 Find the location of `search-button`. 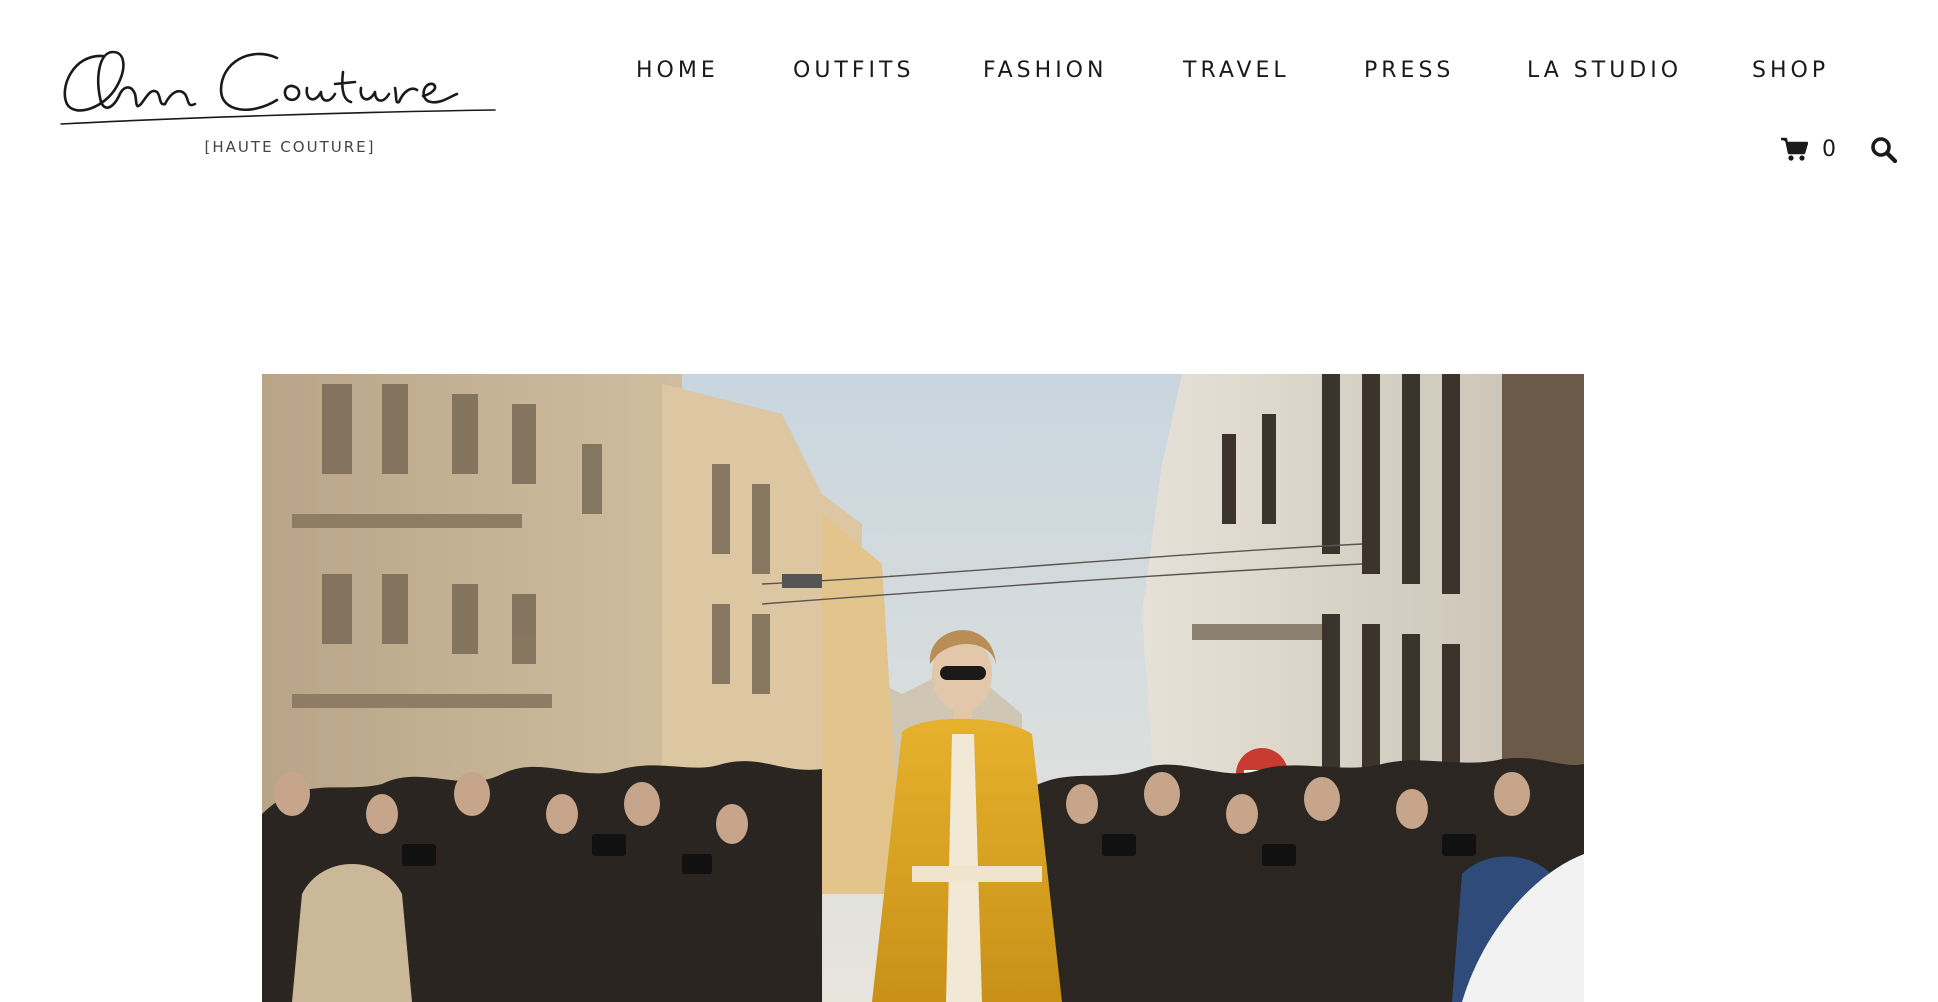

search-button is located at coordinates (1884, 150).